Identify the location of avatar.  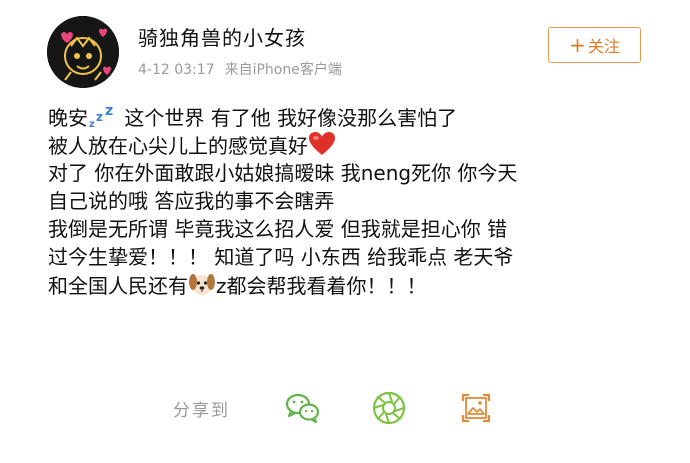
(83, 52).